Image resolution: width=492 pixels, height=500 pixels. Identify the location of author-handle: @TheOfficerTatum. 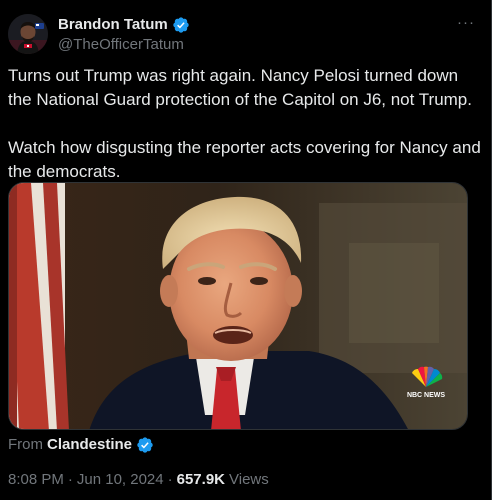
(124, 45).